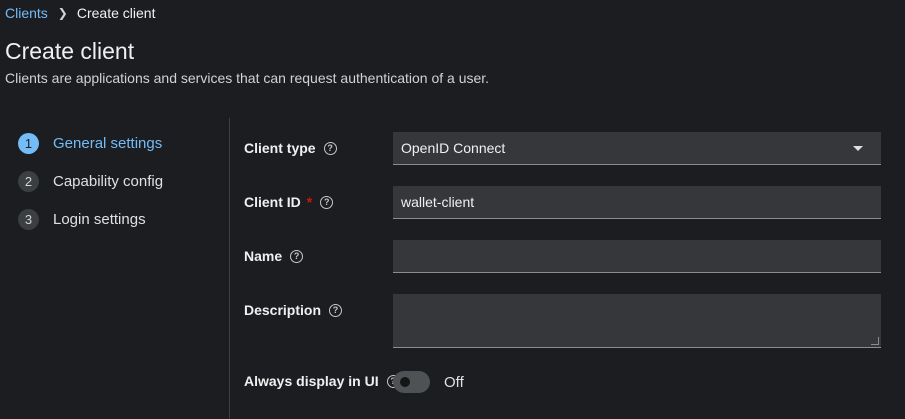 Image resolution: width=905 pixels, height=419 pixels. What do you see at coordinates (858, 148) in the screenshot?
I see `caret-down-icon` at bounding box center [858, 148].